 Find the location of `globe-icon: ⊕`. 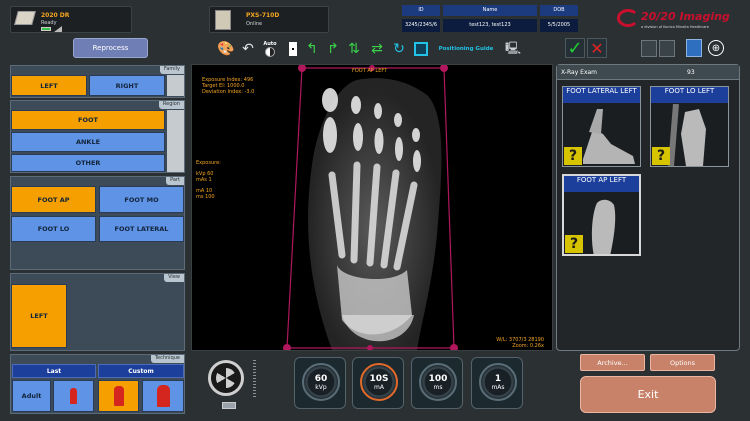

globe-icon: ⊕ is located at coordinates (716, 48).